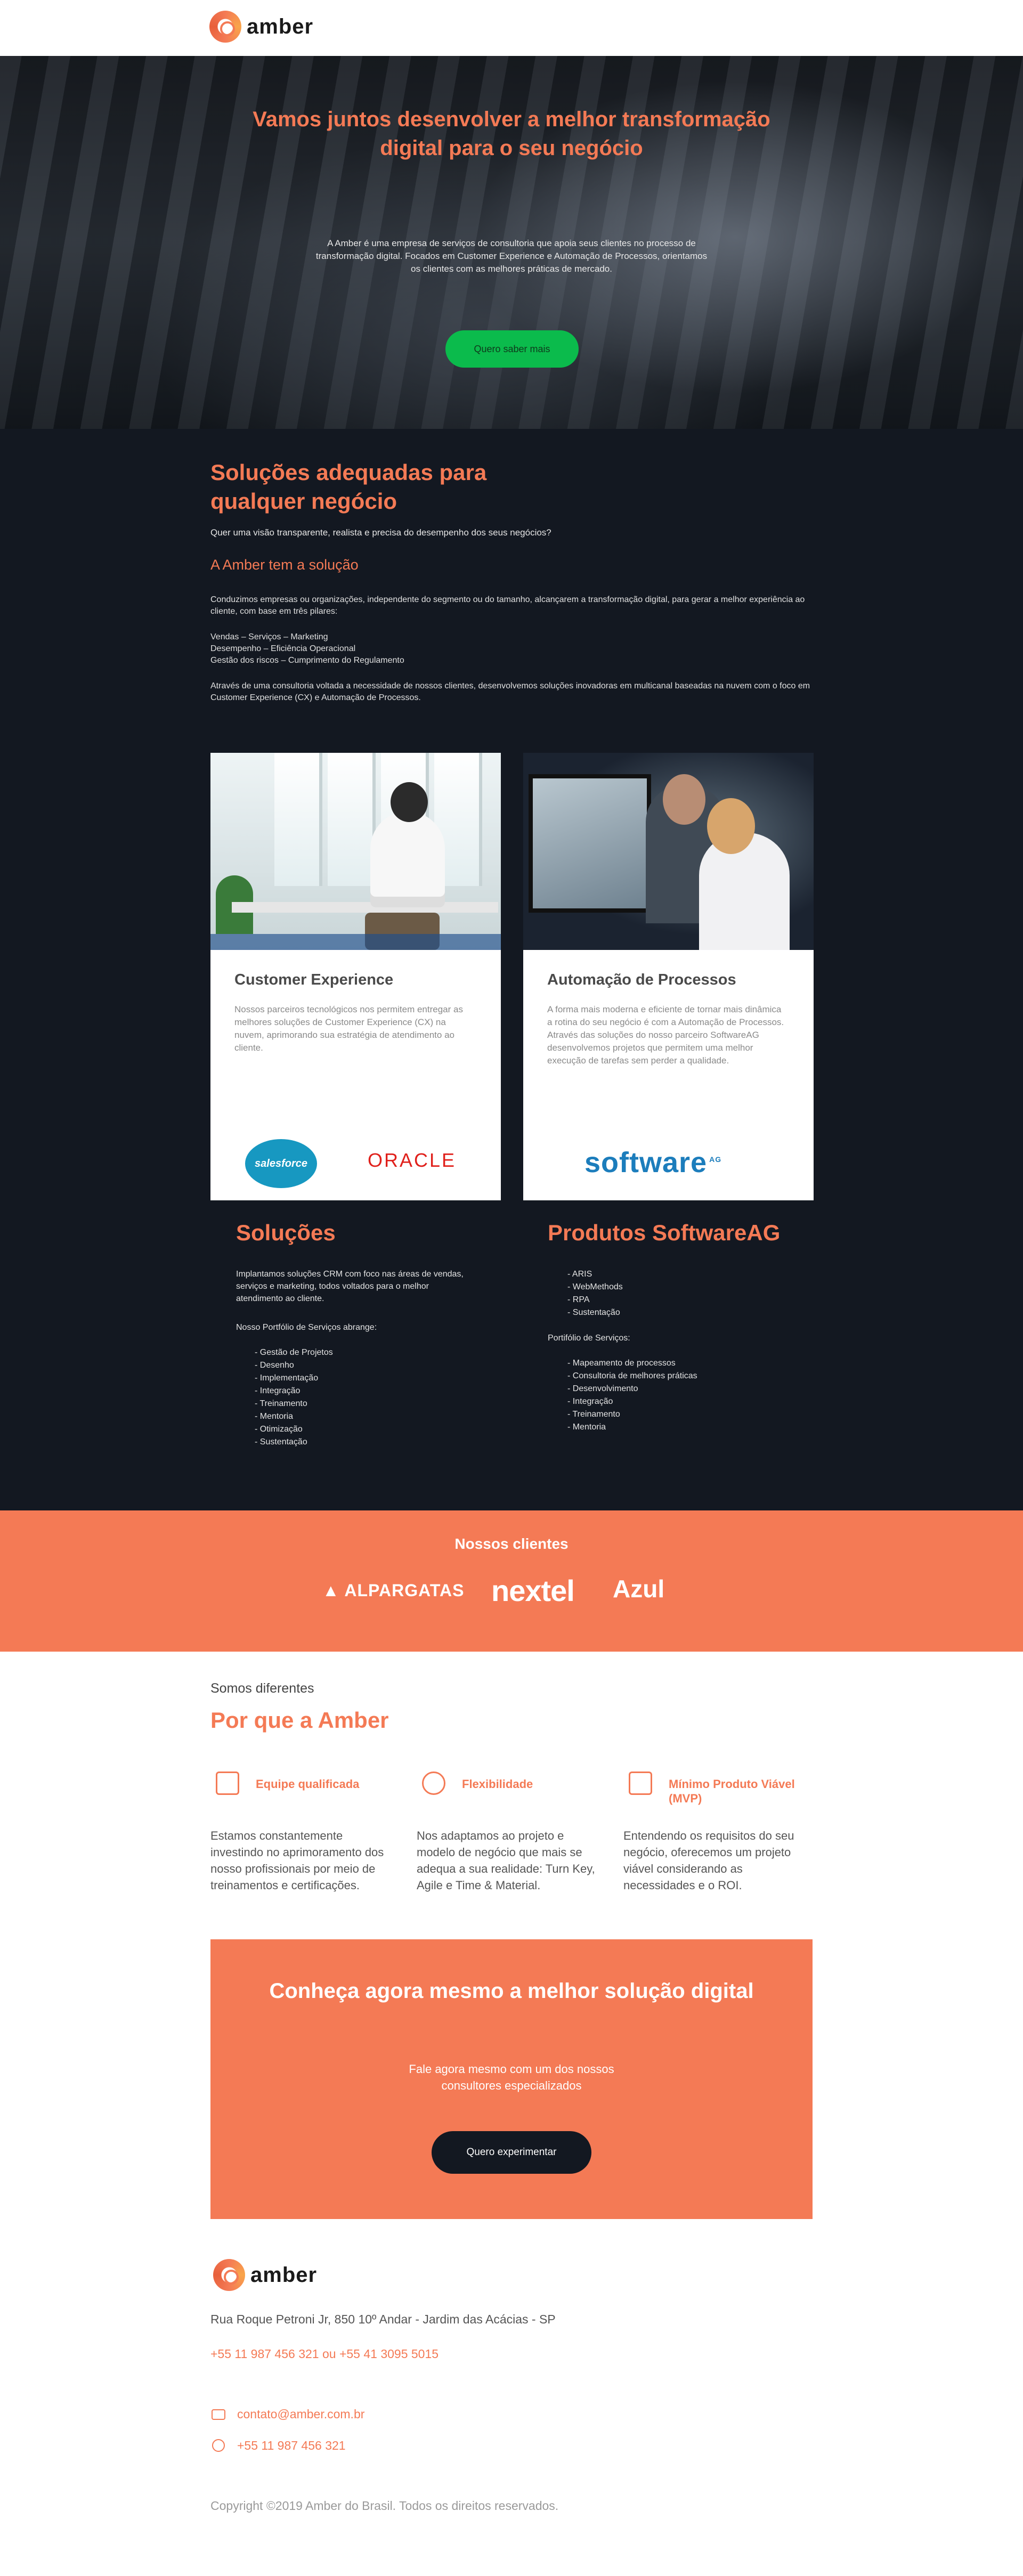 This screenshot has height=2576, width=1023. I want to click on produtos-list: - ARIS - WebMethods - RPA - Sustentação, so click(595, 1293).